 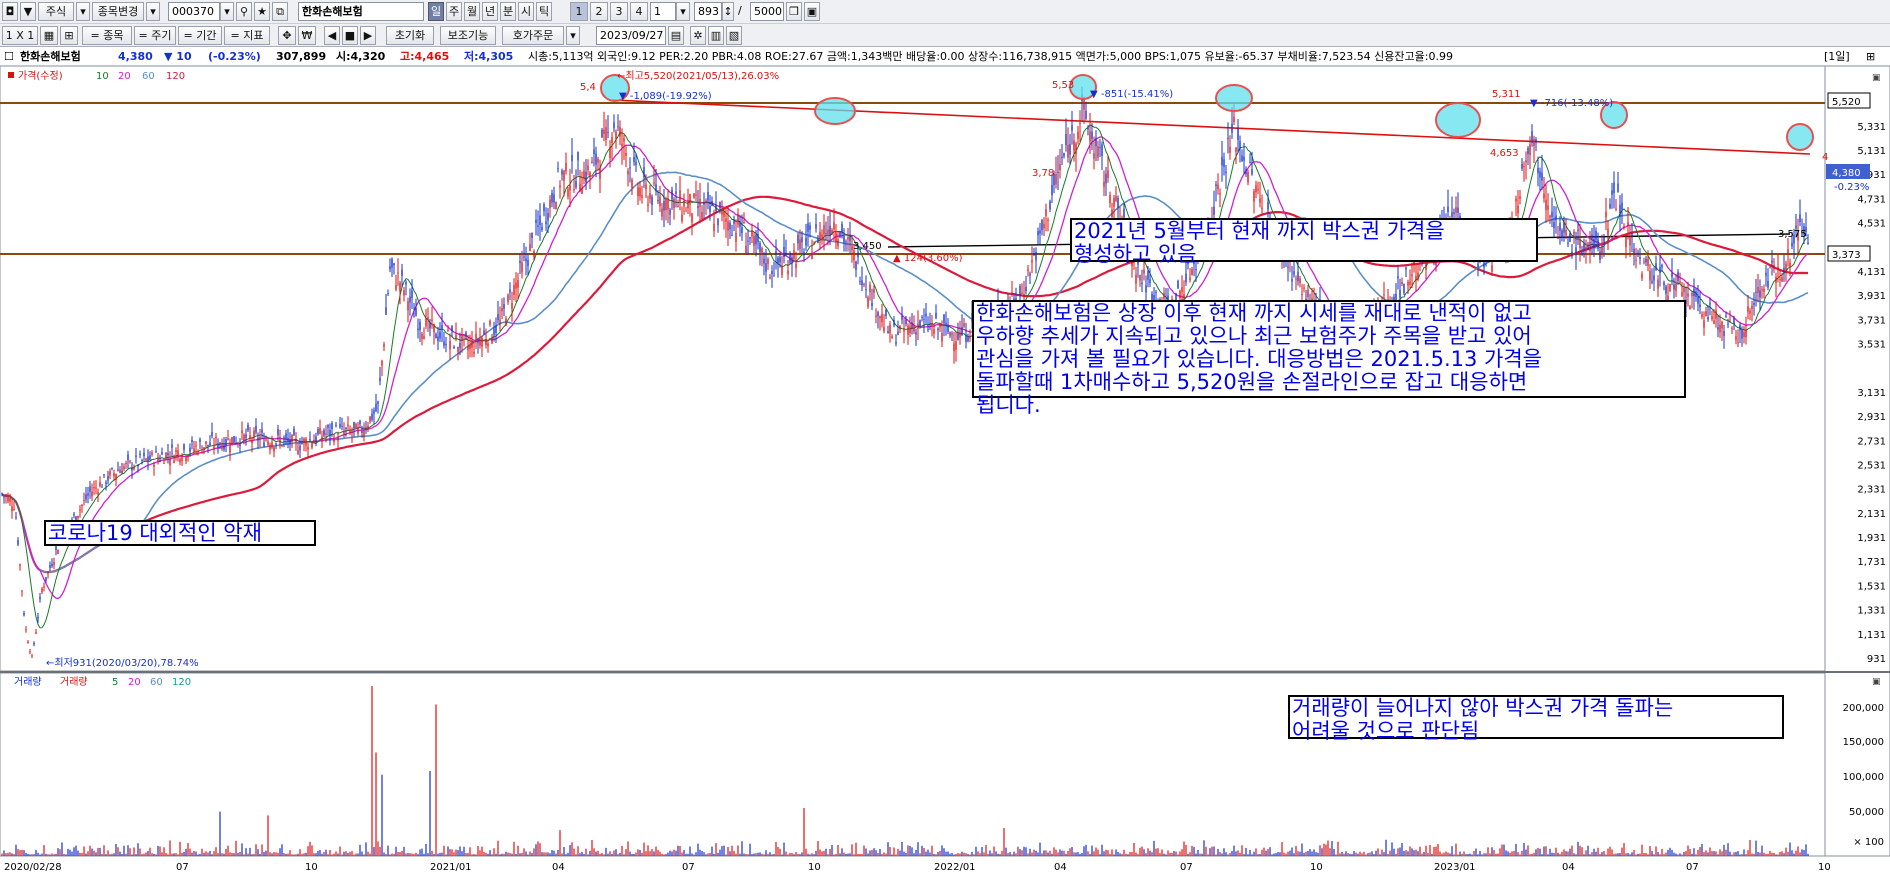 I want to click on prev-icon: ◀, so click(x=332, y=35).